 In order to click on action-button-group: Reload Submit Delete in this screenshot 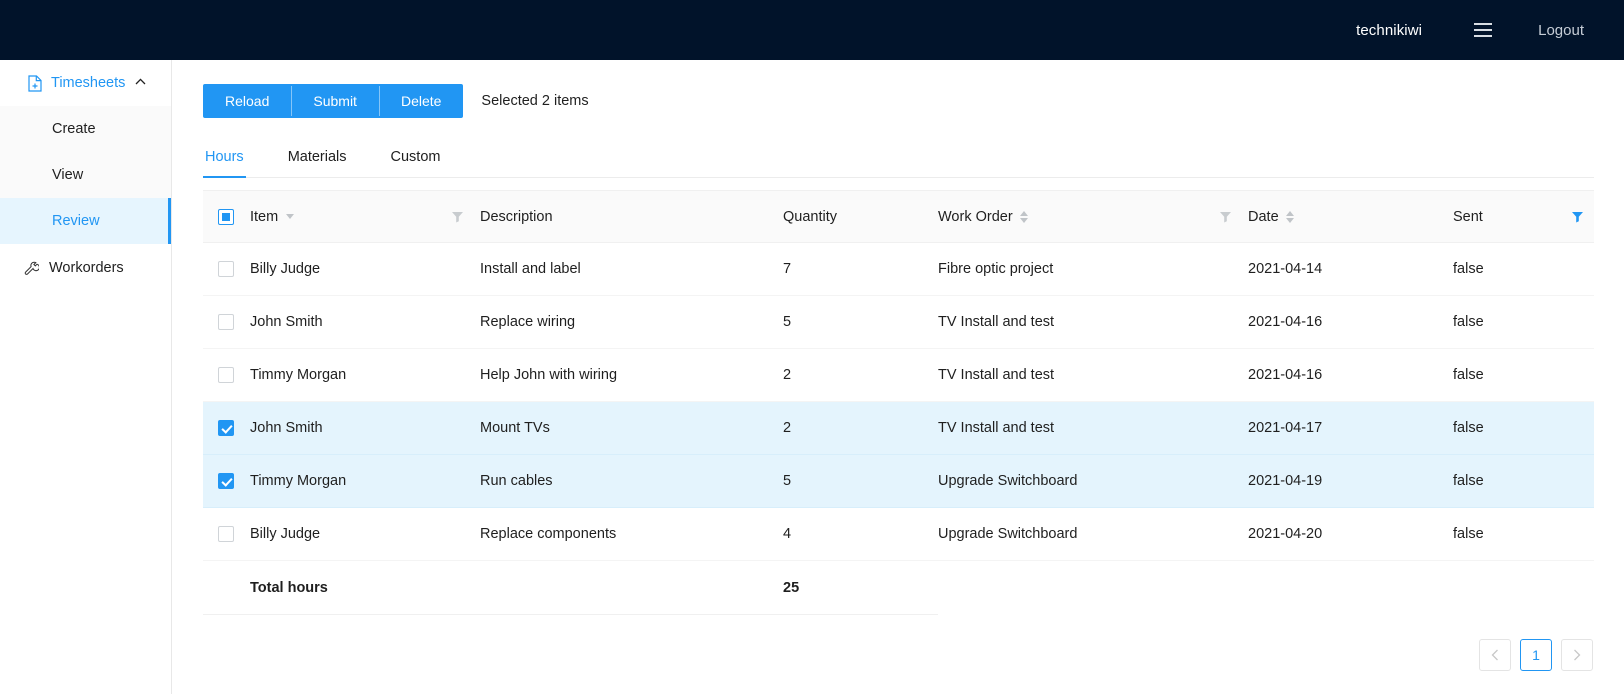, I will do `click(333, 101)`.